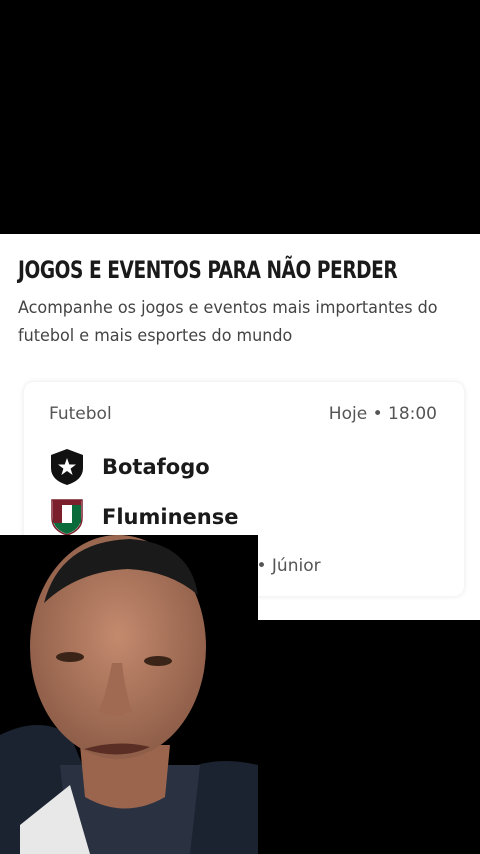 The width and height of the screenshot is (480, 854). Describe the element at coordinates (382, 414) in the screenshot. I see `match-time: Hoje • 18:00` at that location.